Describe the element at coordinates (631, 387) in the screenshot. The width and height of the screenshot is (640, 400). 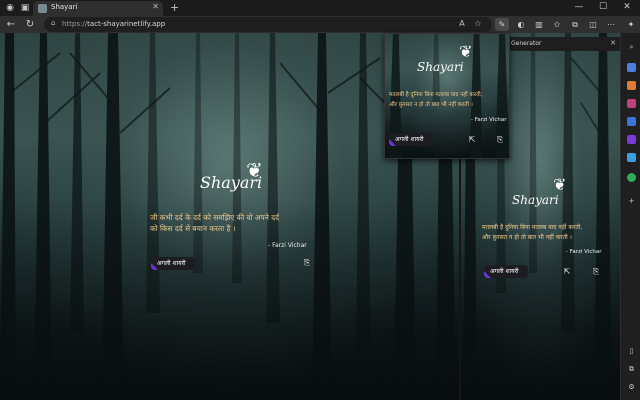
I see `settings-gear-icon: ⚙` at that location.